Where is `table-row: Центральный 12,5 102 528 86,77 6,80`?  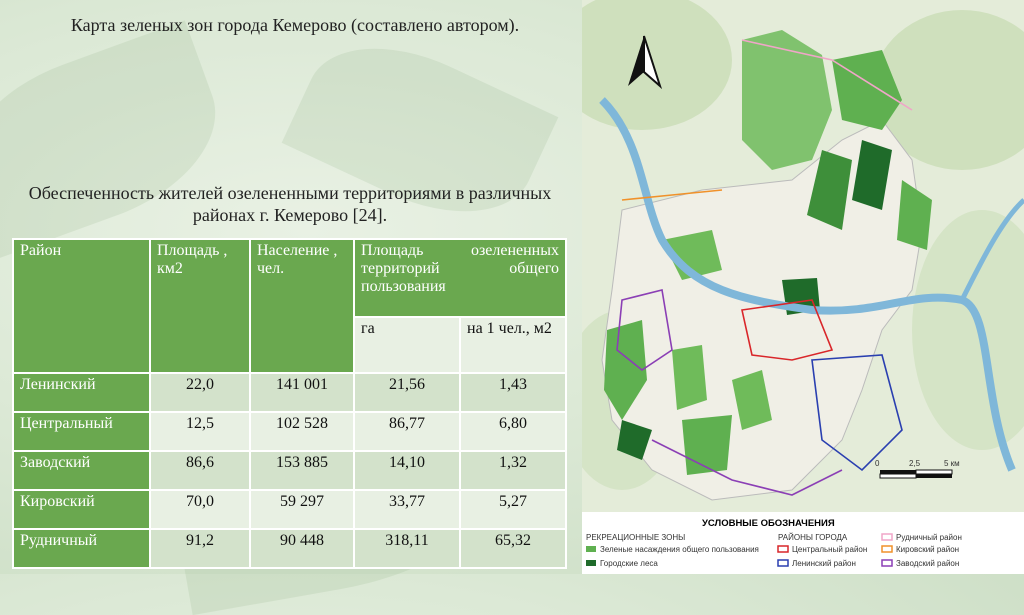
table-row: Центральный 12,5 102 528 86,77 6,80 is located at coordinates (289, 431).